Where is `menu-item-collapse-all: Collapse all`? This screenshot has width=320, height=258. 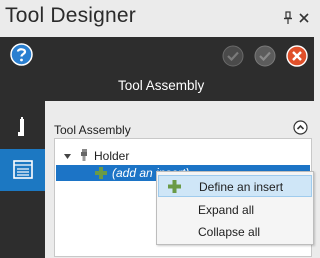
menu-item-collapse-all: Collapse all is located at coordinates (235, 232).